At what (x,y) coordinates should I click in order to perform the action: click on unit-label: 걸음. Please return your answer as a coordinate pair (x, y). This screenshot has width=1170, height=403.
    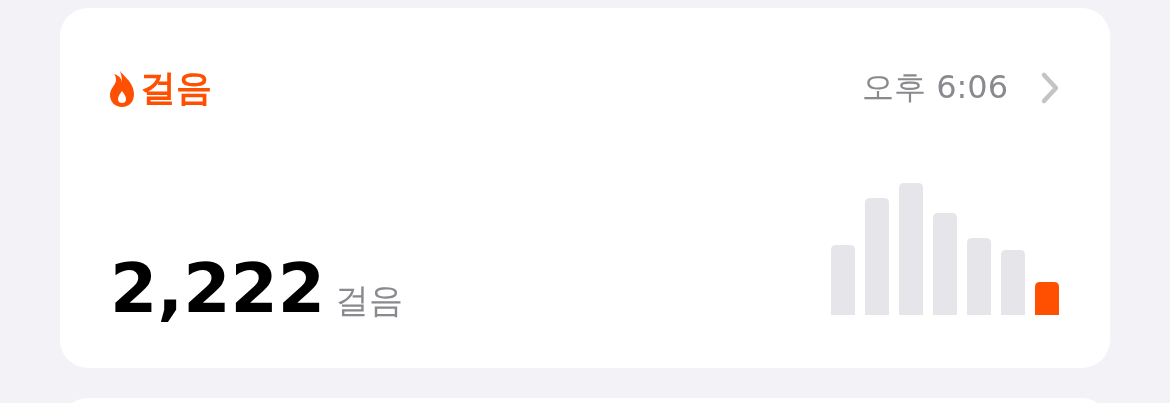
    Looking at the image, I should click on (369, 300).